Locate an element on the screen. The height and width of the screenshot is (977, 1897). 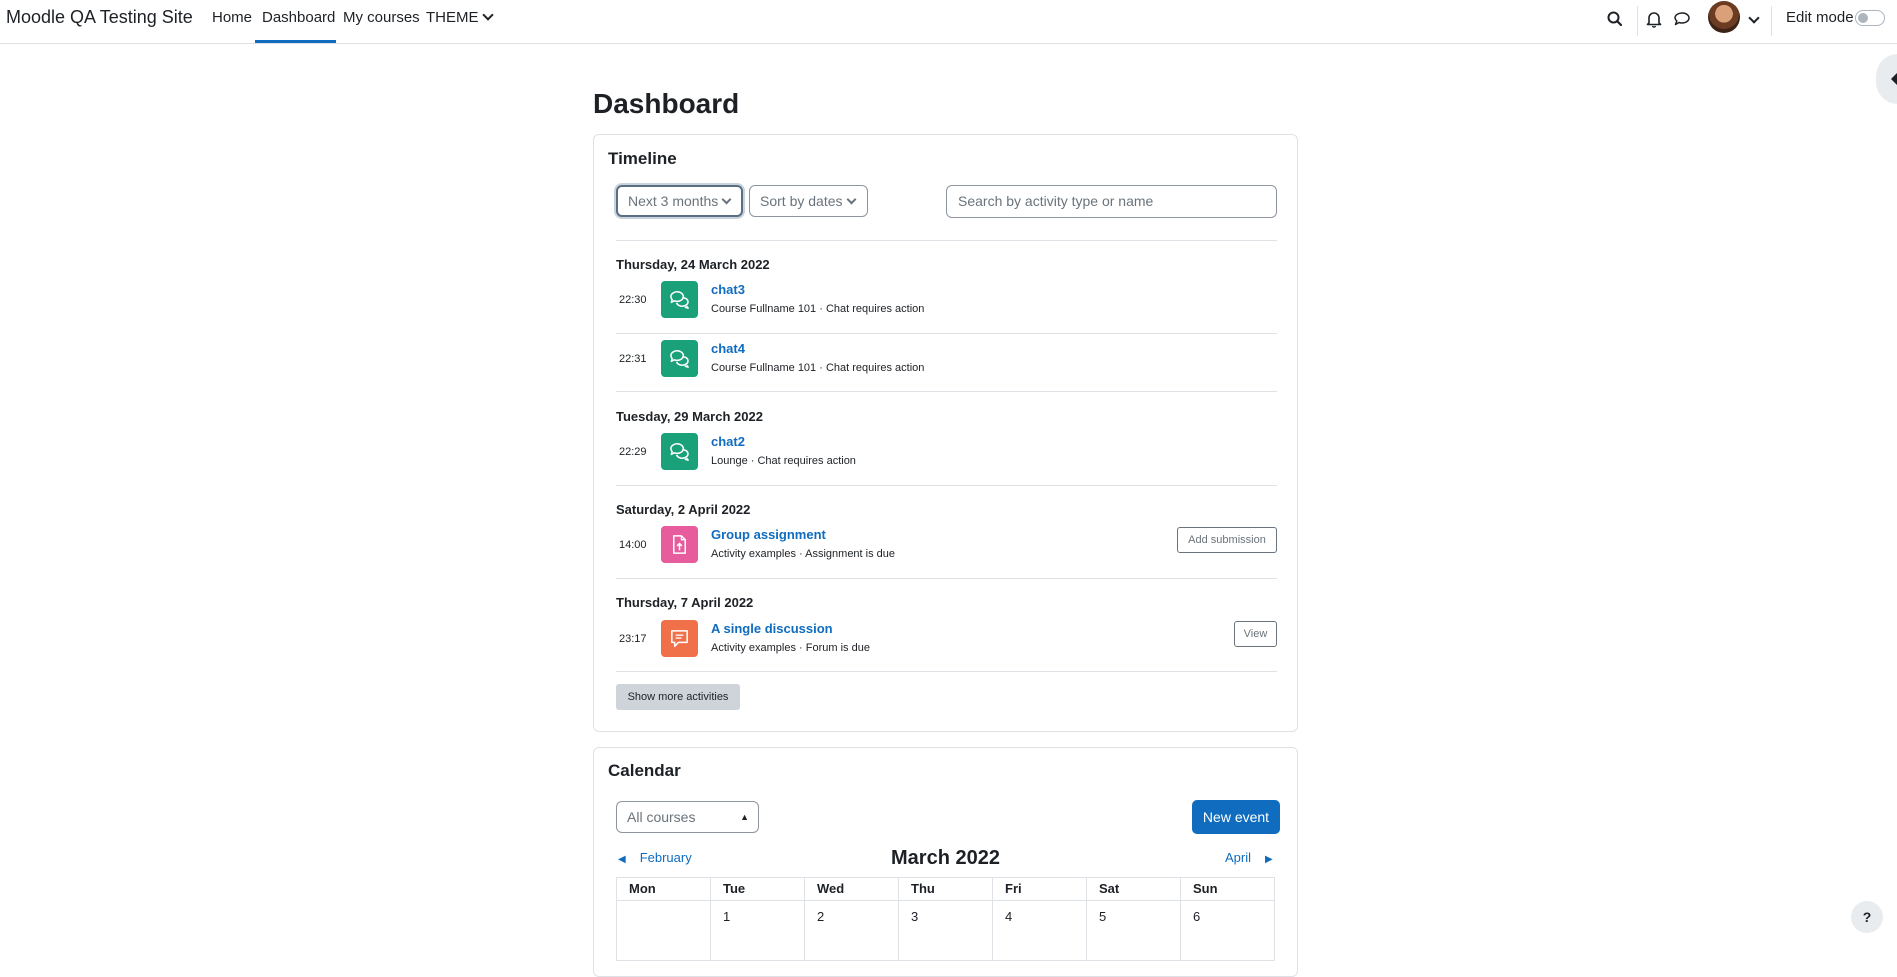
event-meta: Activity examples · Forum is due is located at coordinates (790, 648).